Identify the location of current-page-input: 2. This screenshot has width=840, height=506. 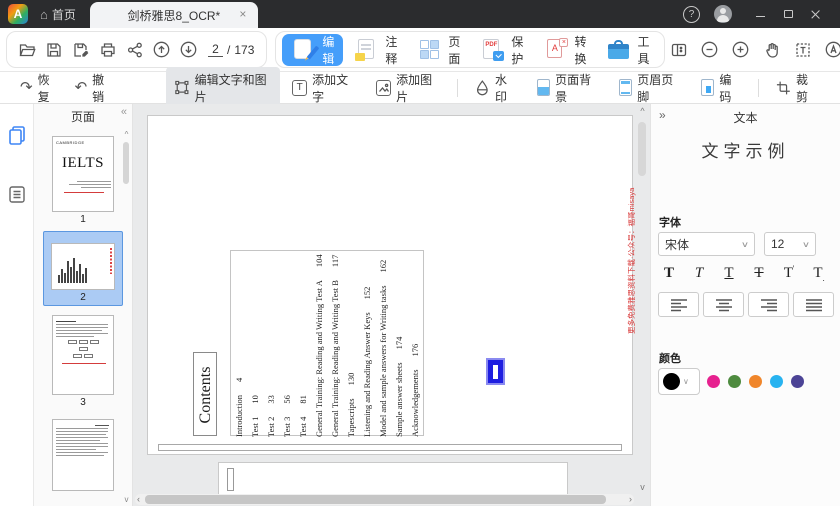
(215, 49).